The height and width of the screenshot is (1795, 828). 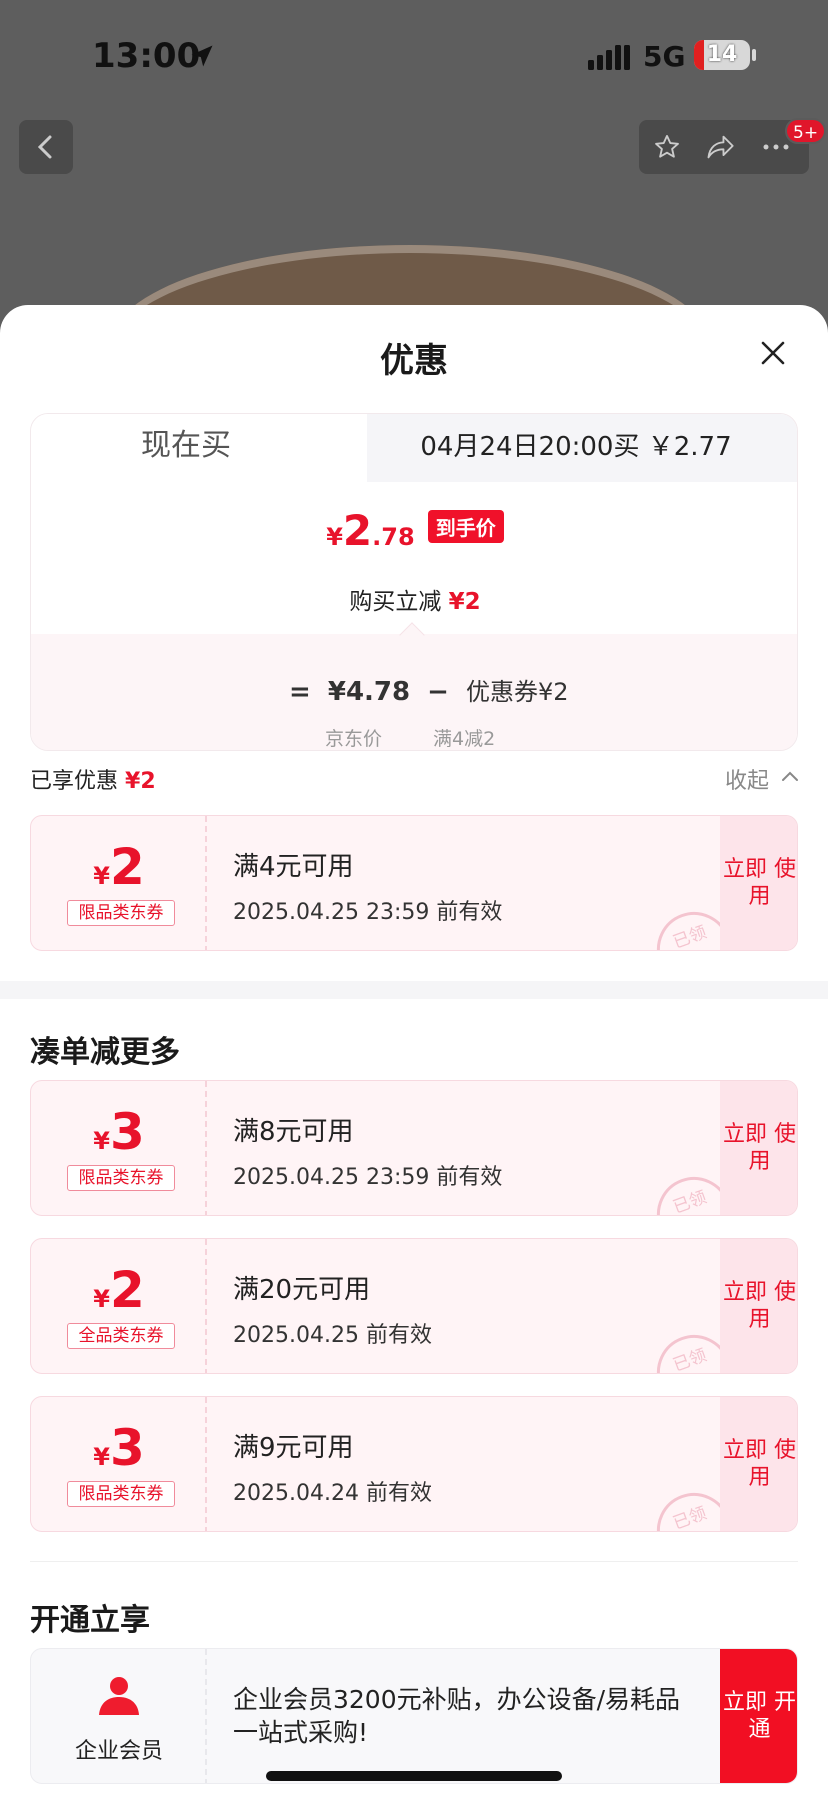 What do you see at coordinates (293, 1448) in the screenshot?
I see `coupon-condition: 满9元可用` at bounding box center [293, 1448].